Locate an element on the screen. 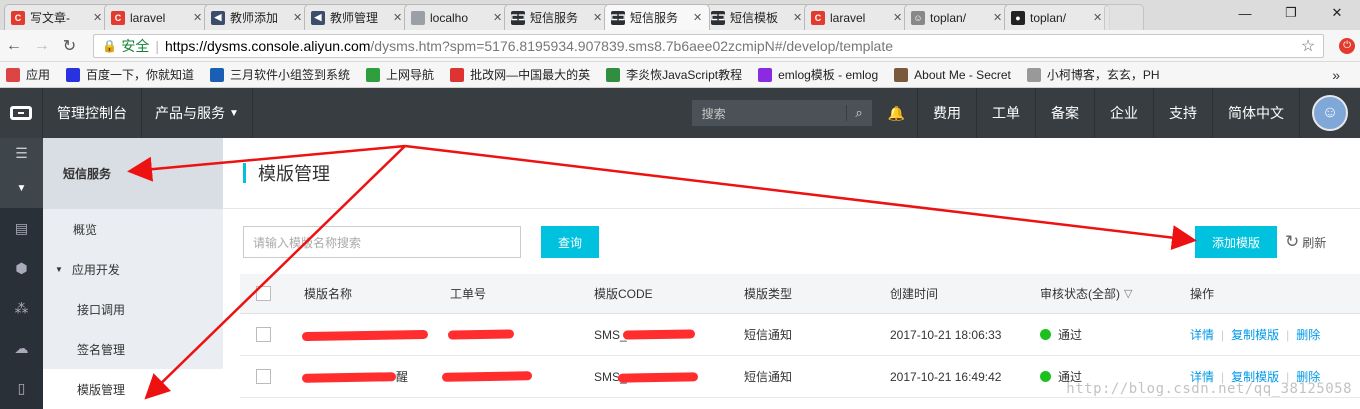 This screenshot has width=1360, height=409. nav-icp: 备案 is located at coordinates (1065, 113).